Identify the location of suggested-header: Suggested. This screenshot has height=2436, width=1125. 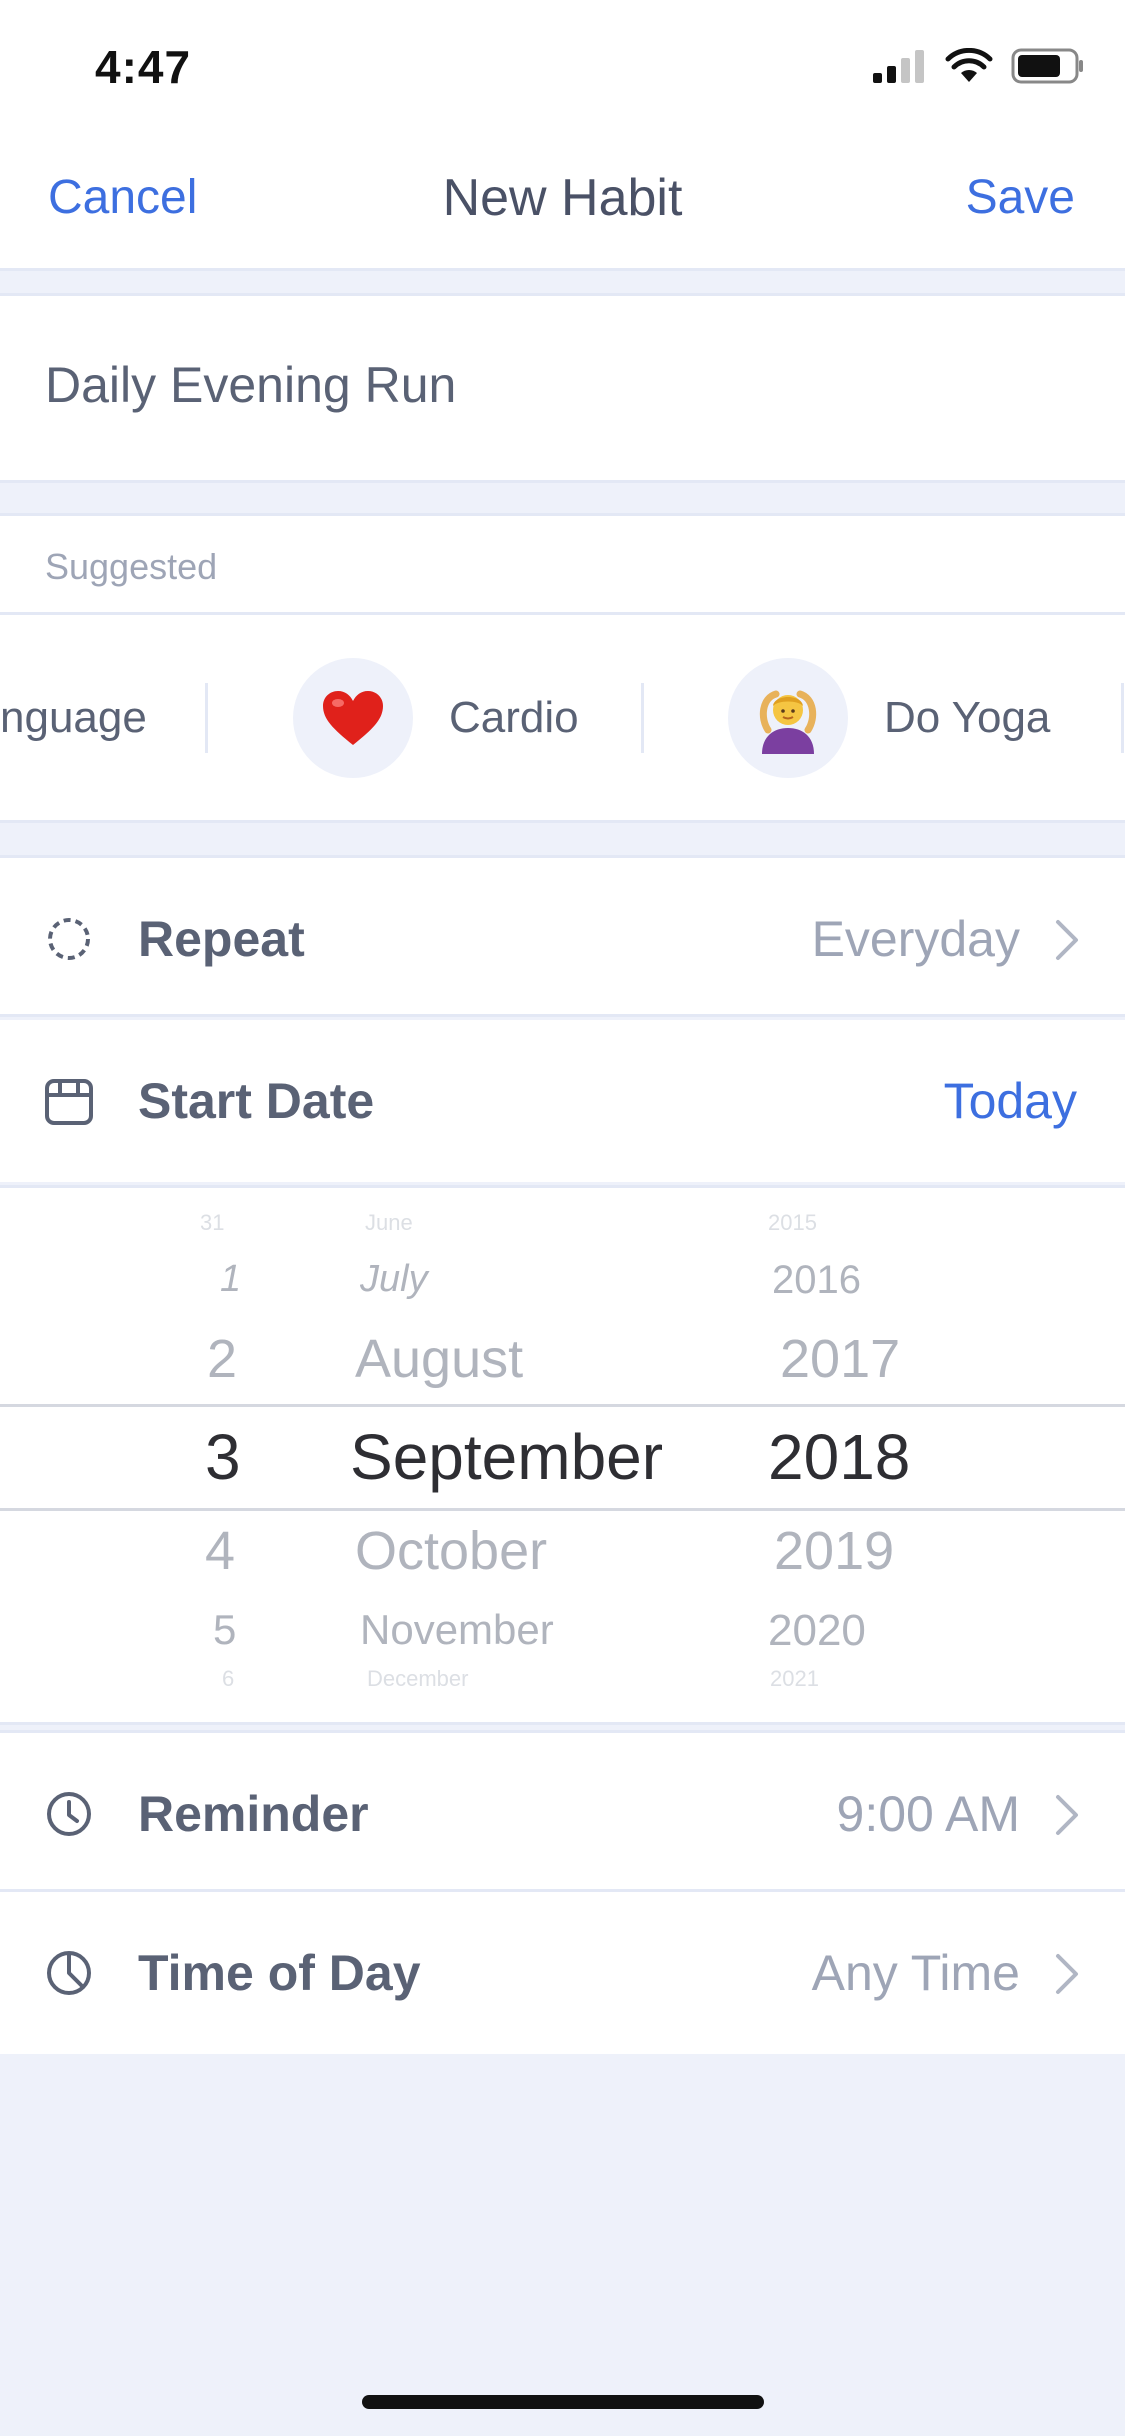
(562, 564).